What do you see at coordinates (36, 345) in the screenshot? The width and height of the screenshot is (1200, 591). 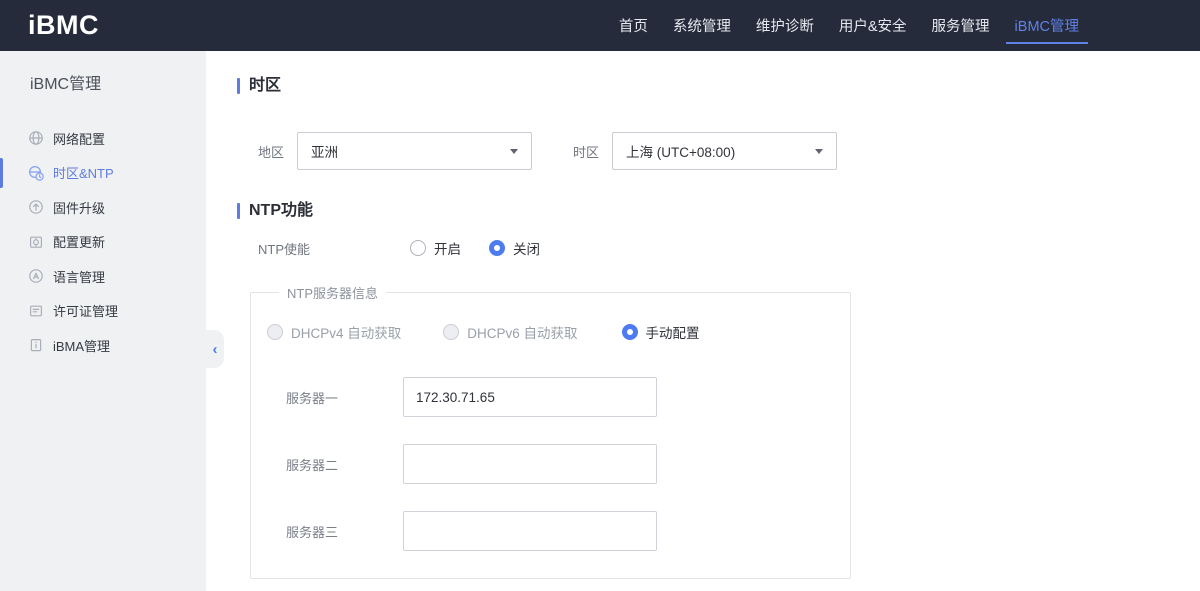 I see `ibma-clipboard-icon` at bounding box center [36, 345].